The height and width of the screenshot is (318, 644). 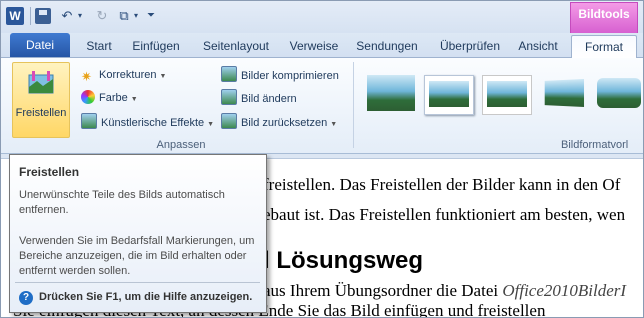 I want to click on tooltip-separator, so click(x=137, y=282).